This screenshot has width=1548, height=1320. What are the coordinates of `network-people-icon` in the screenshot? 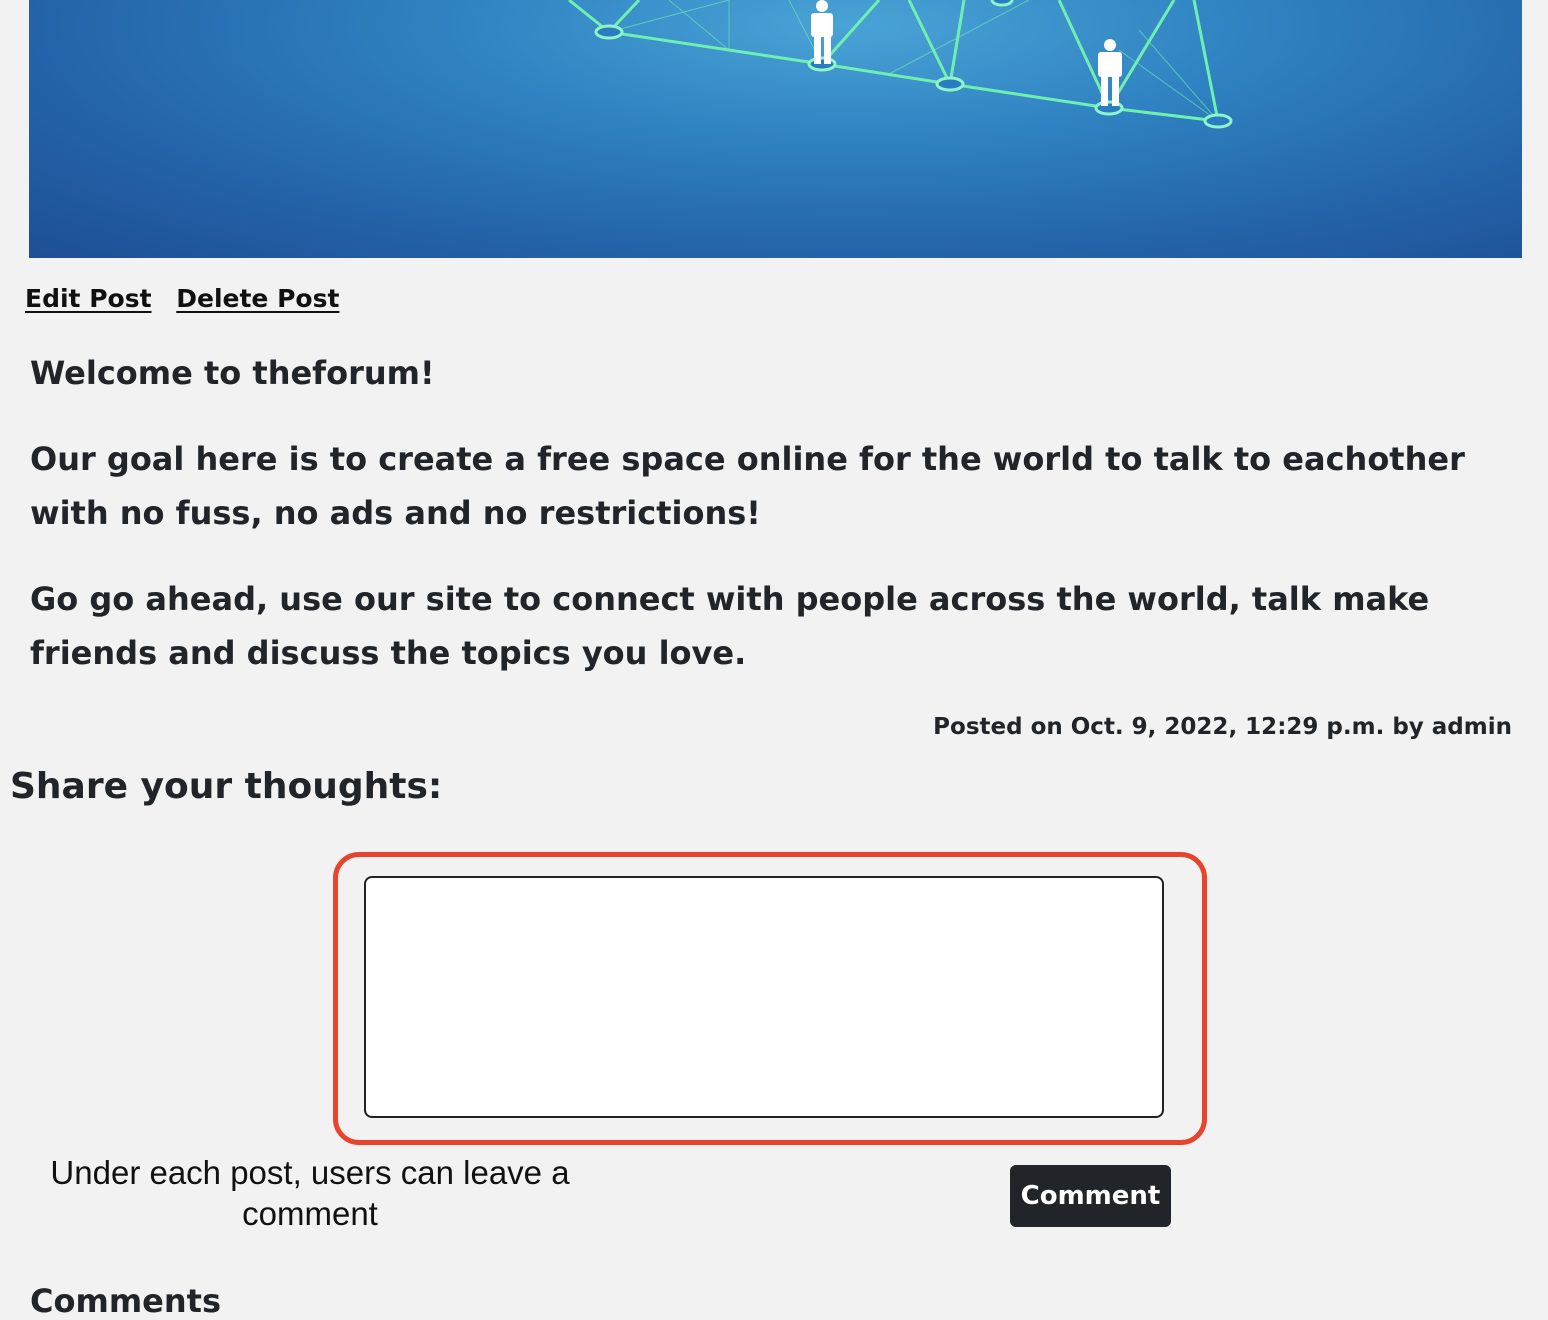 It's located at (900, 64).